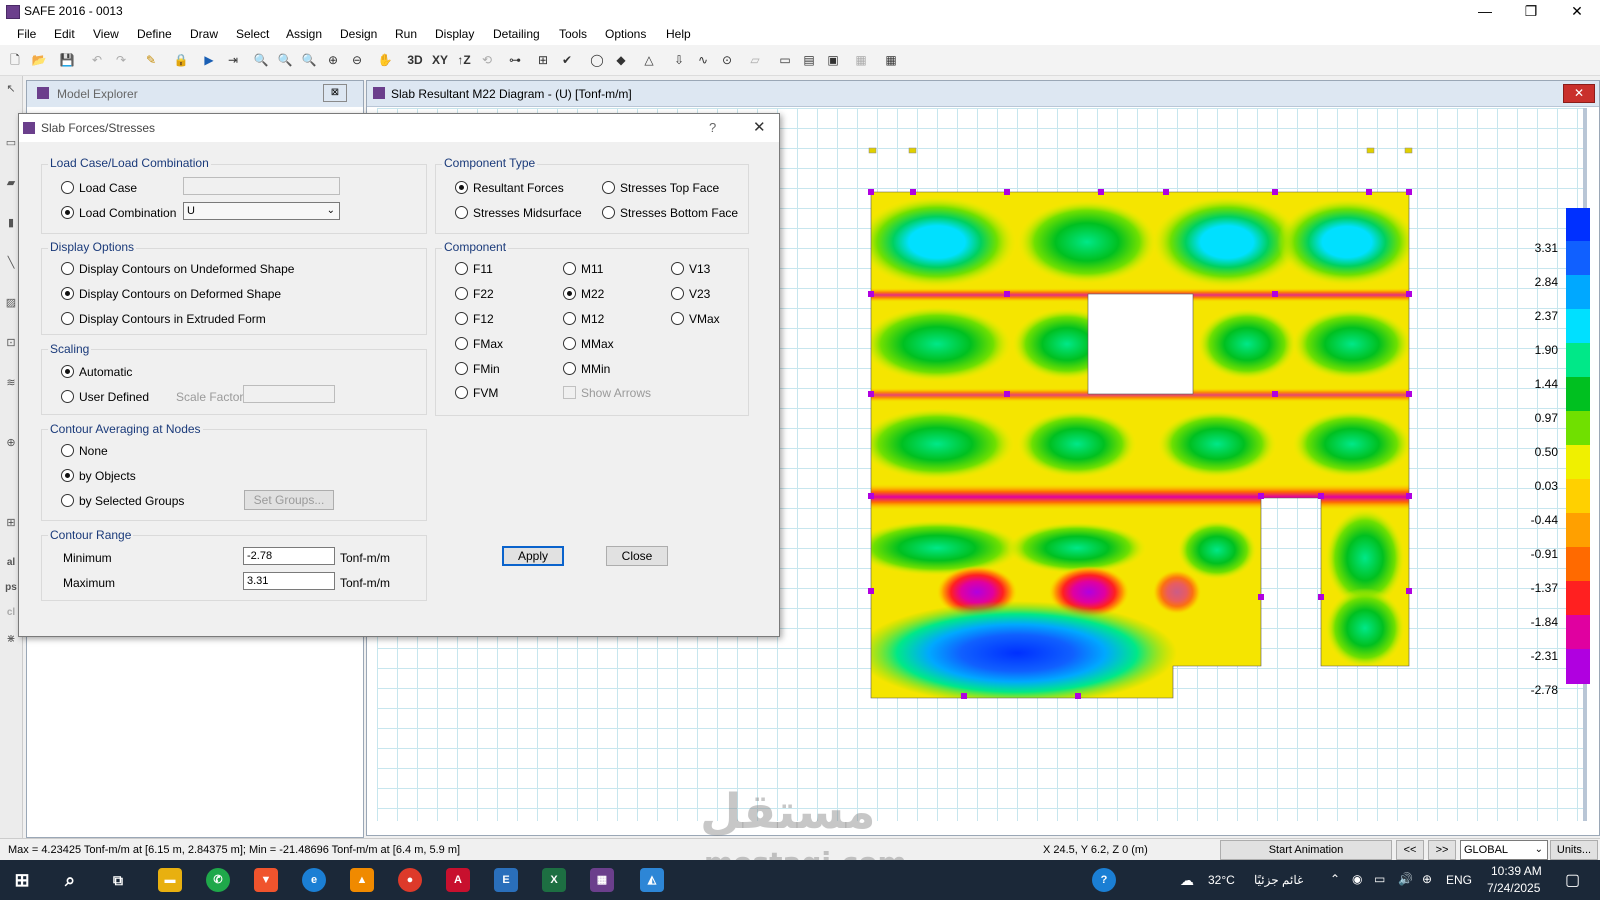 The image size is (1600, 900). What do you see at coordinates (11, 443) in the screenshot?
I see `draw-point-icon: ⊕` at bounding box center [11, 443].